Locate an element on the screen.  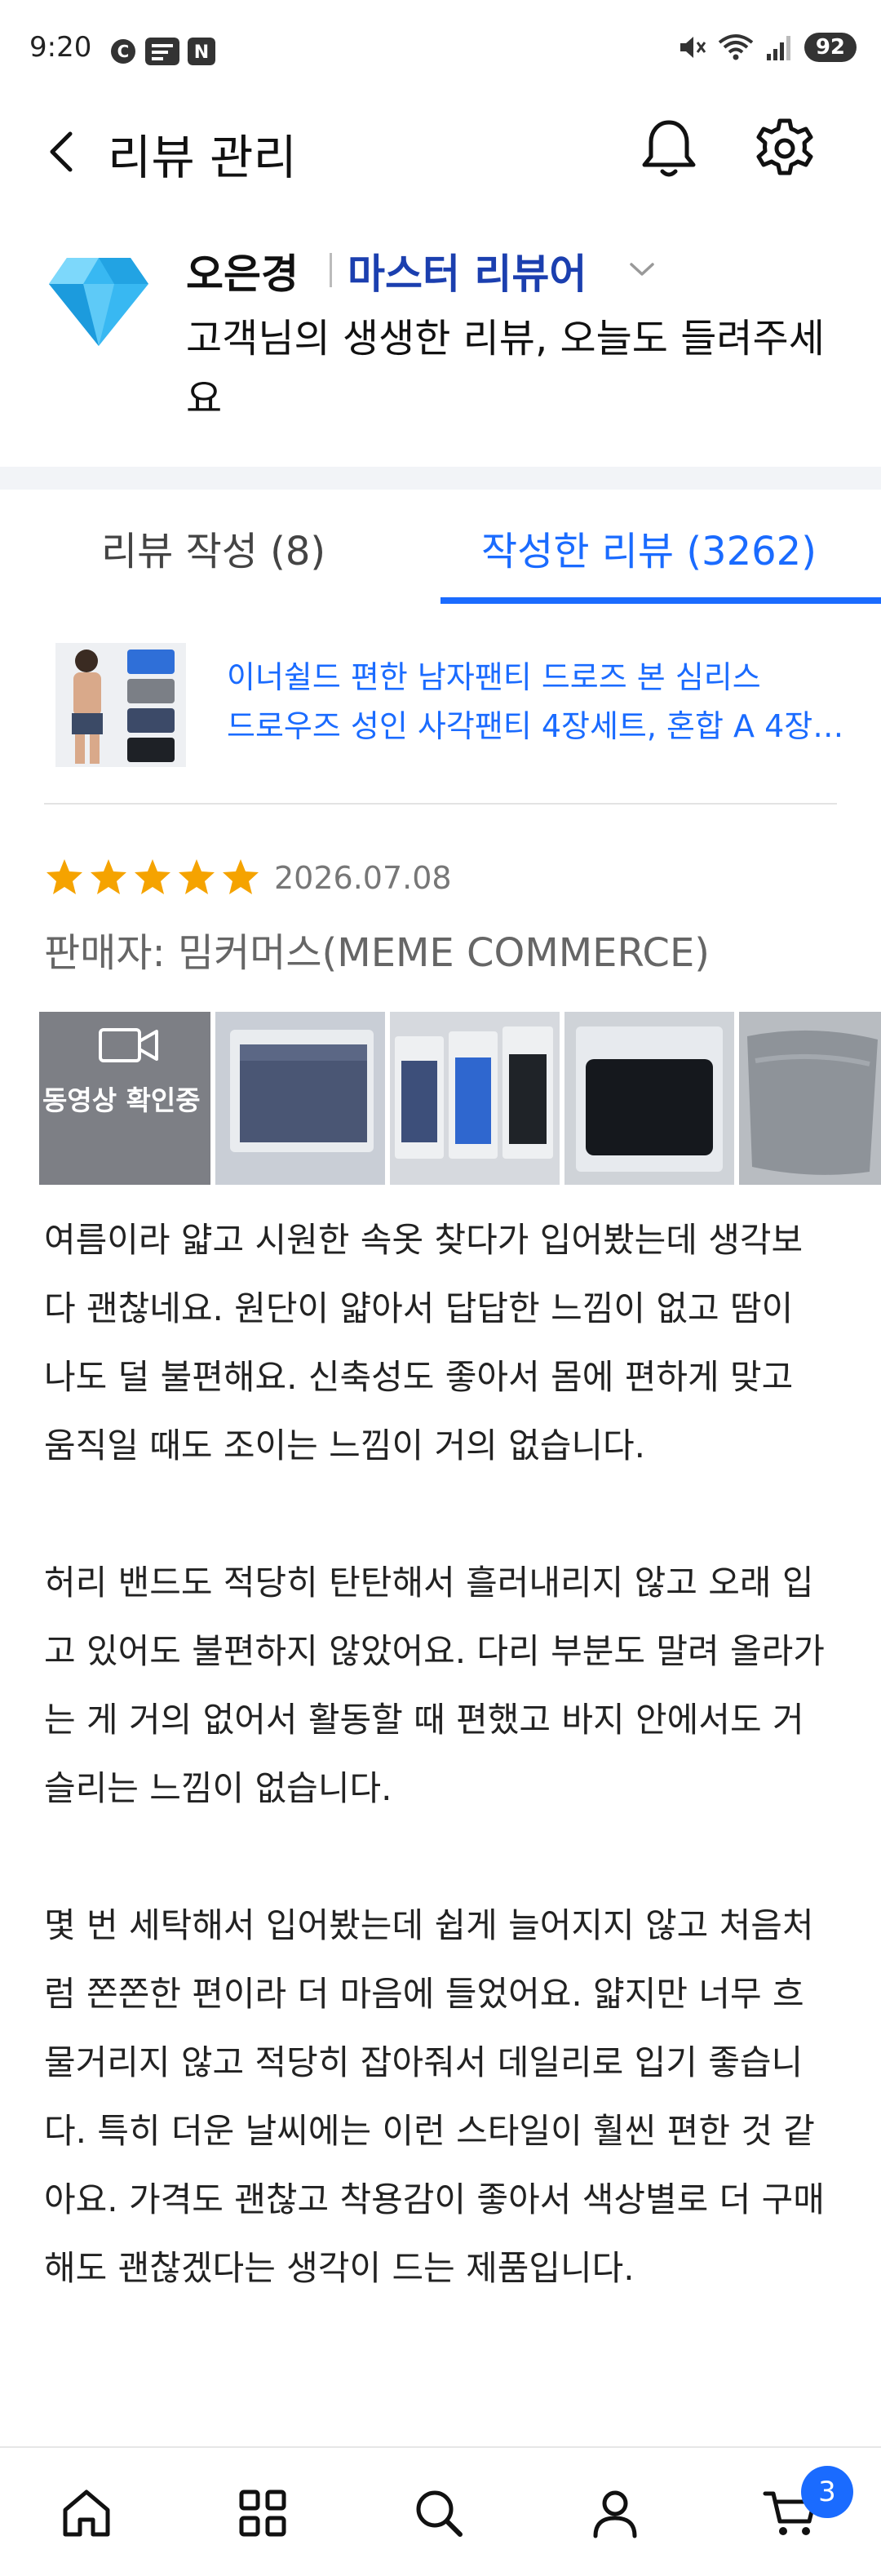
profile-message: 고객님의 생생한 리뷰, 오늘도 들려주세요 is located at coordinates (505, 369).